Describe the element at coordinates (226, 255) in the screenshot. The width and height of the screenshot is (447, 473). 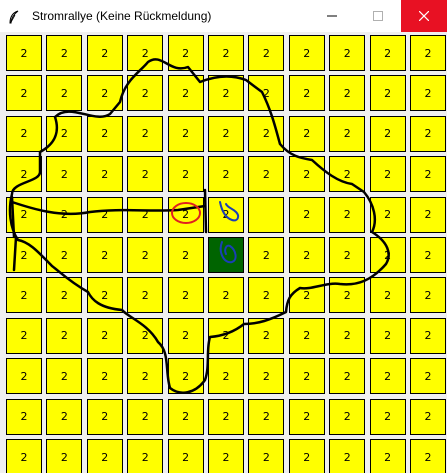
I see `board-cell-special` at that location.